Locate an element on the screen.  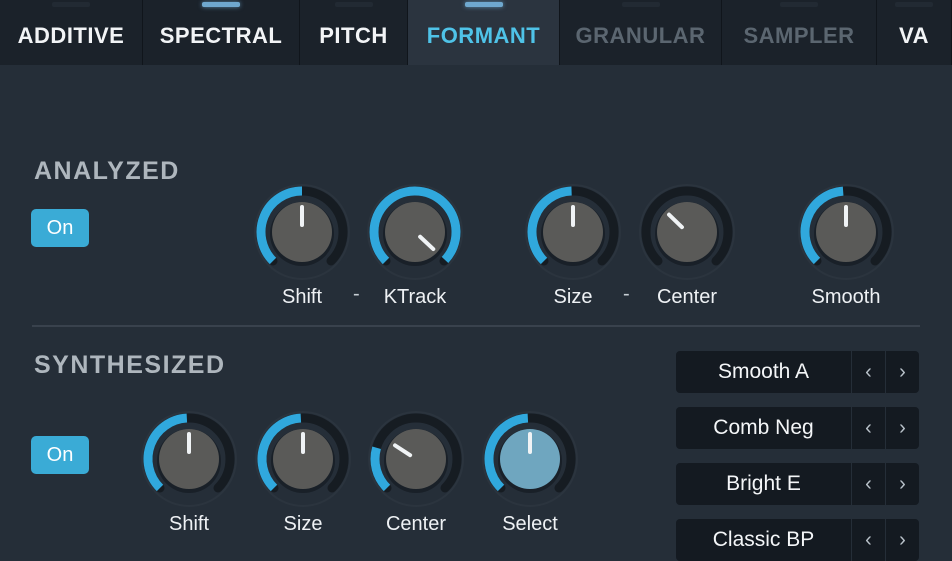
tab-additive: ADDITIVE is located at coordinates (71, 32).